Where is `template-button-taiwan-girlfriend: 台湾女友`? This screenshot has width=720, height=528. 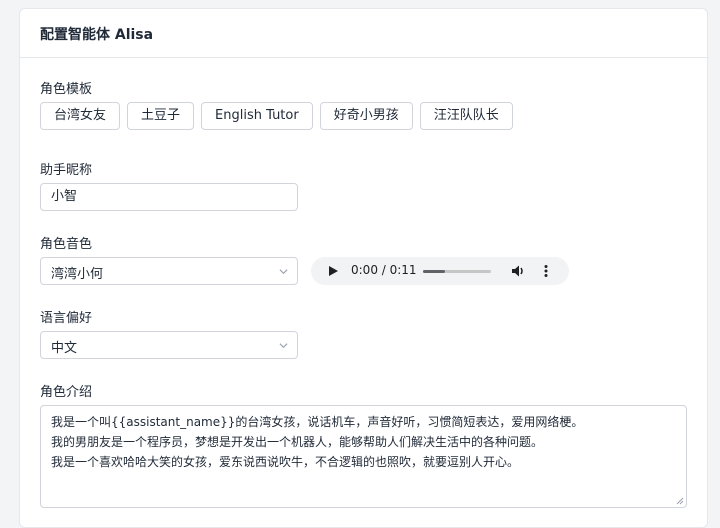
template-button-taiwan-girlfriend: 台湾女友 is located at coordinates (80, 116).